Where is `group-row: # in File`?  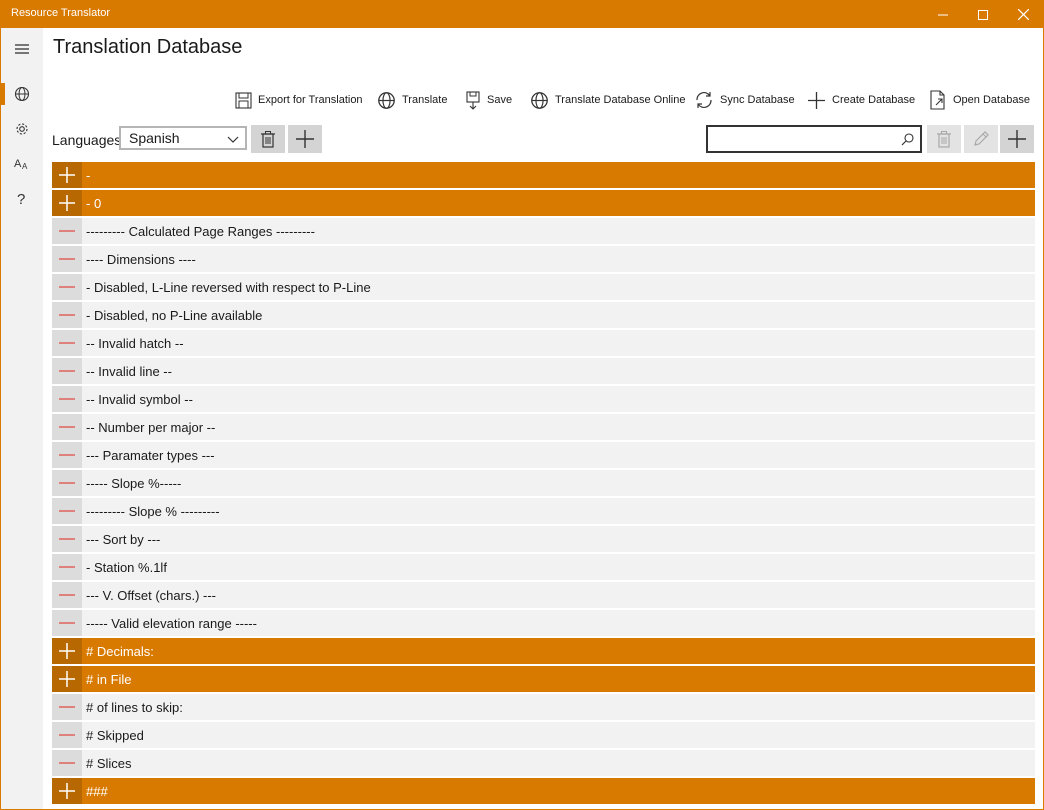 group-row: # in File is located at coordinates (543, 679).